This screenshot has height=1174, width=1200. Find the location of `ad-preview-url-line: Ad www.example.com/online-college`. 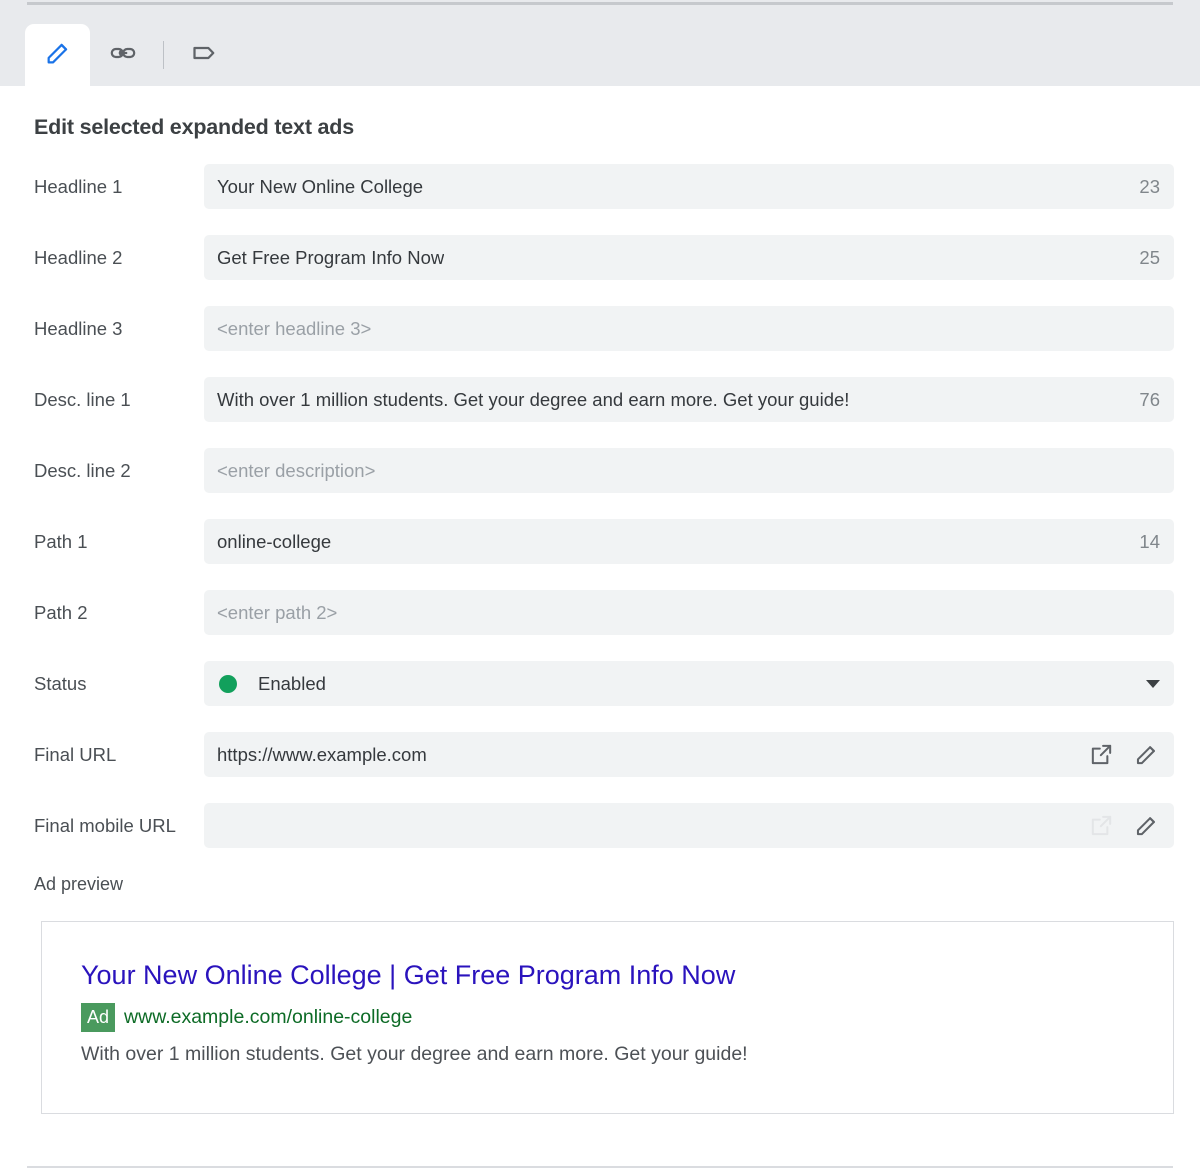

ad-preview-url-line: Ad www.example.com/online-college is located at coordinates (627, 1017).